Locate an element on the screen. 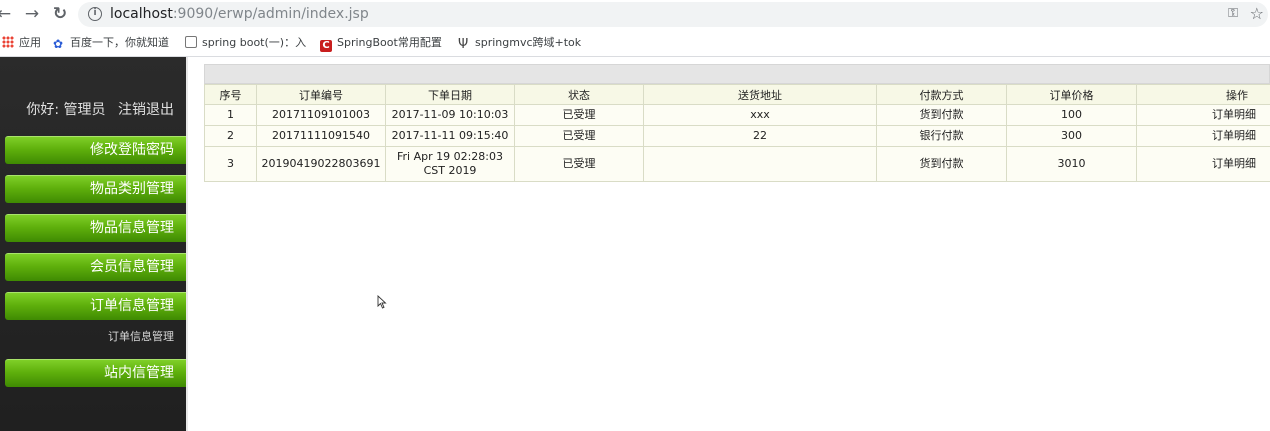 This screenshot has height=431, width=1270. baidu-paw-icon: ✿ is located at coordinates (58, 44).